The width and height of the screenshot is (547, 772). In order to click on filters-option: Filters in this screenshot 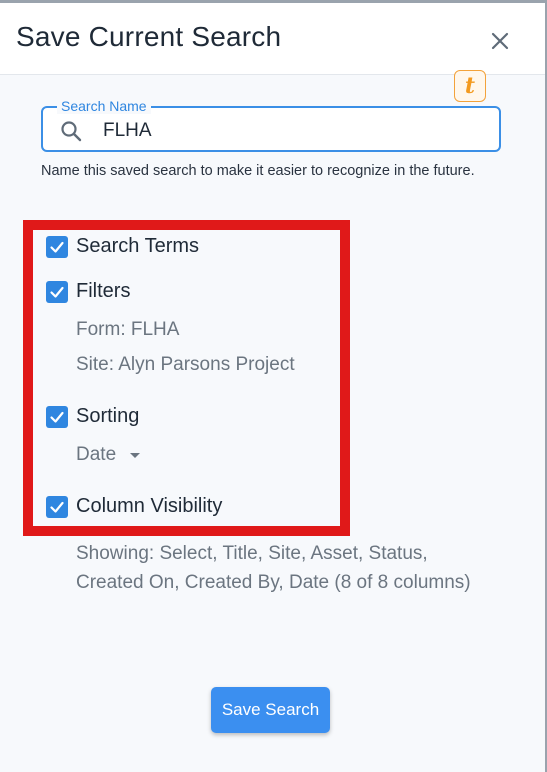, I will do `click(88, 291)`.